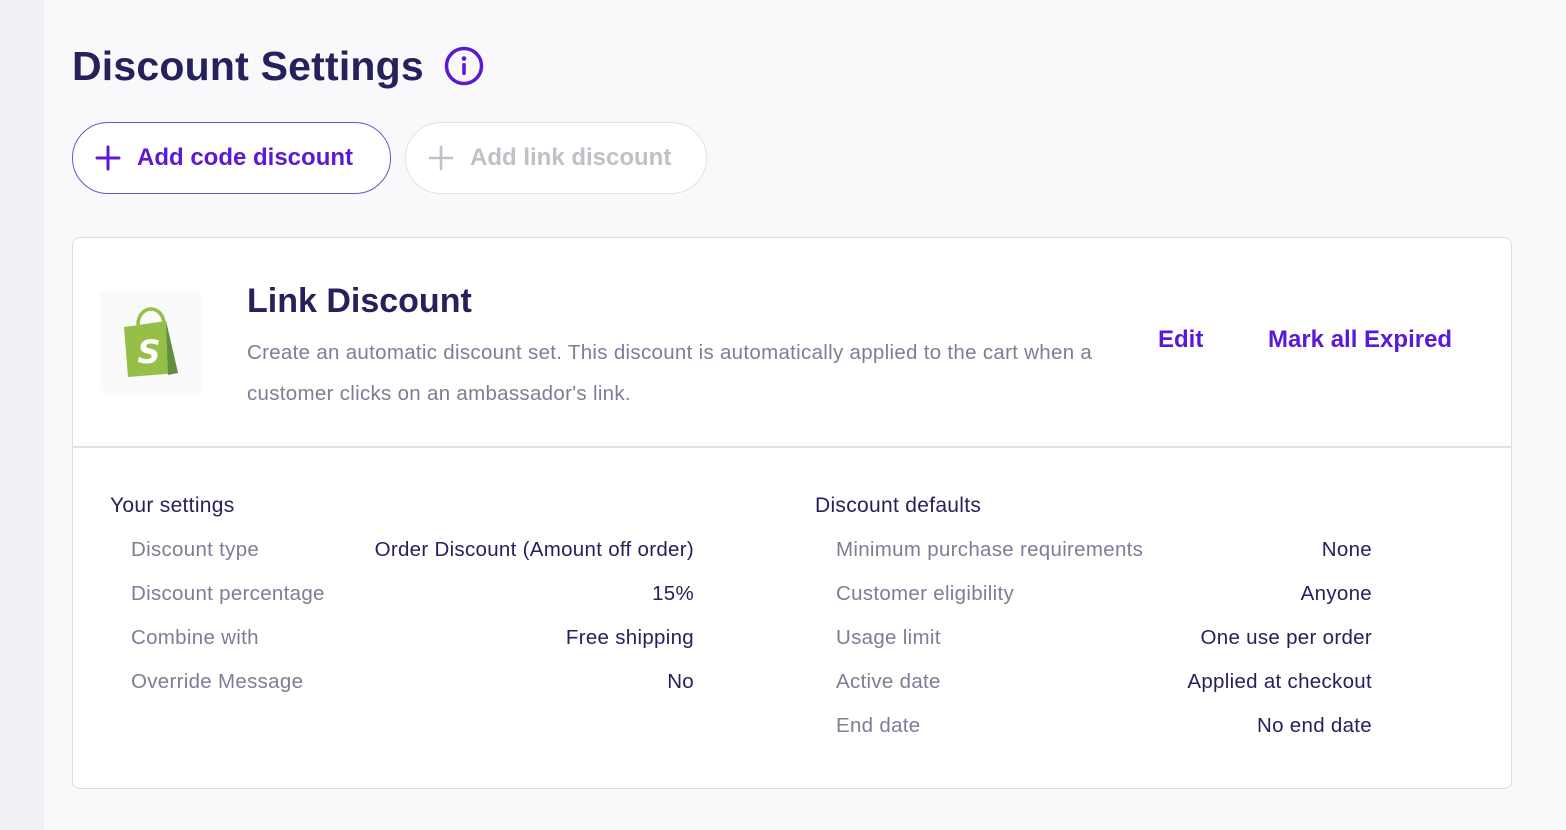 The height and width of the screenshot is (830, 1566). What do you see at coordinates (359, 301) in the screenshot?
I see `card-title: Link Discount` at bounding box center [359, 301].